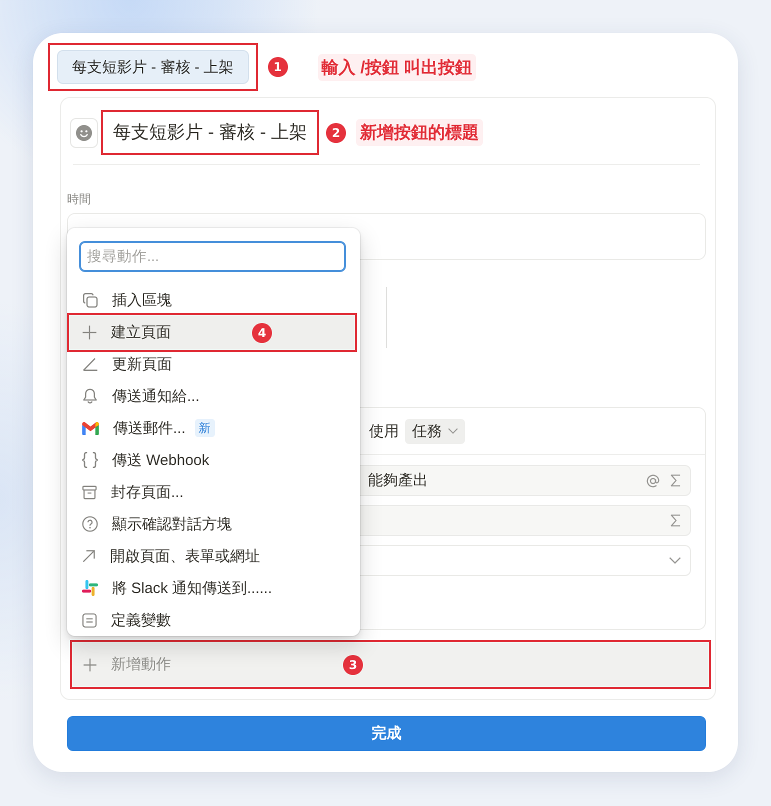  I want to click on step-marker: 2, so click(336, 132).